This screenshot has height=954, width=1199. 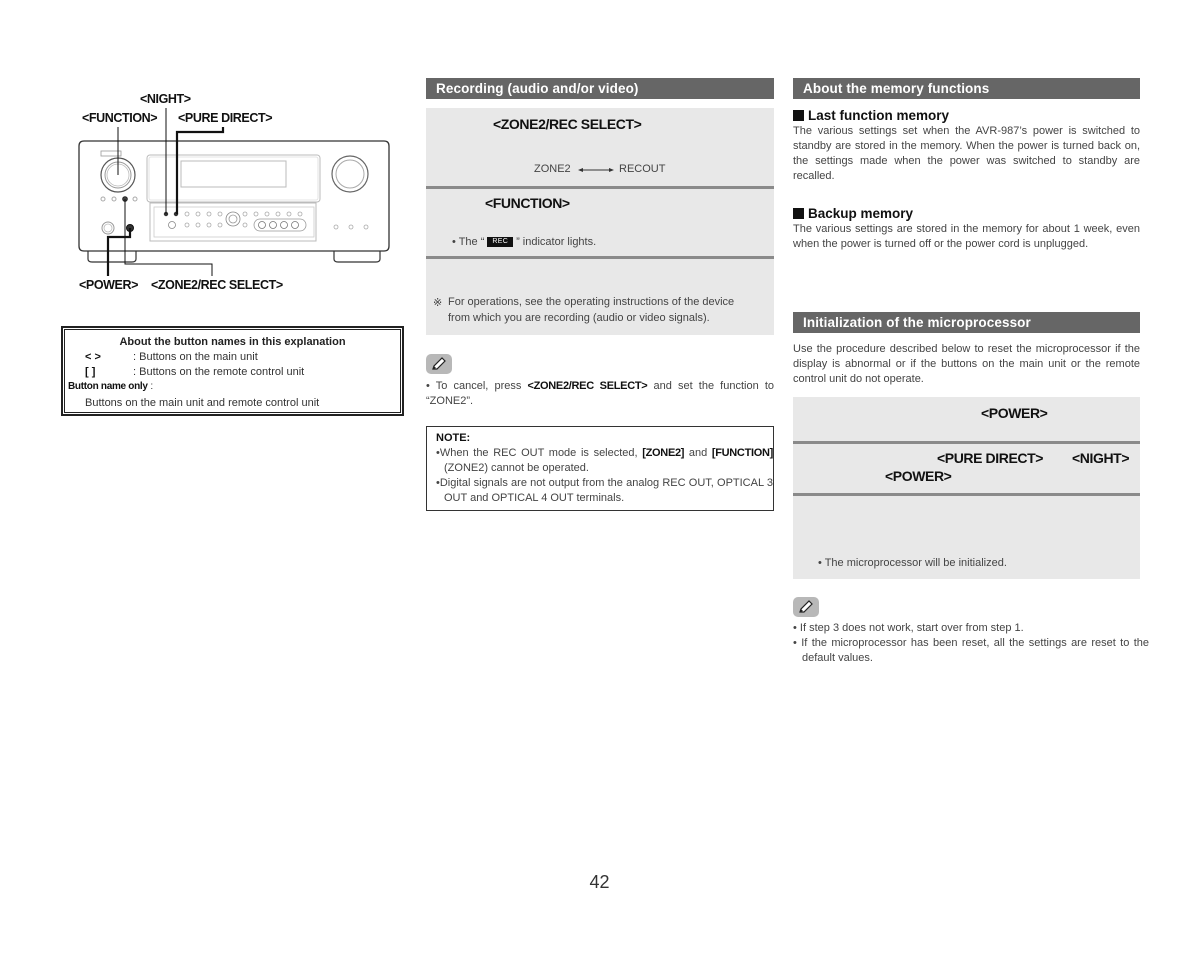 I want to click on recording-section-header: Recording (audio and/or video), so click(x=600, y=88).